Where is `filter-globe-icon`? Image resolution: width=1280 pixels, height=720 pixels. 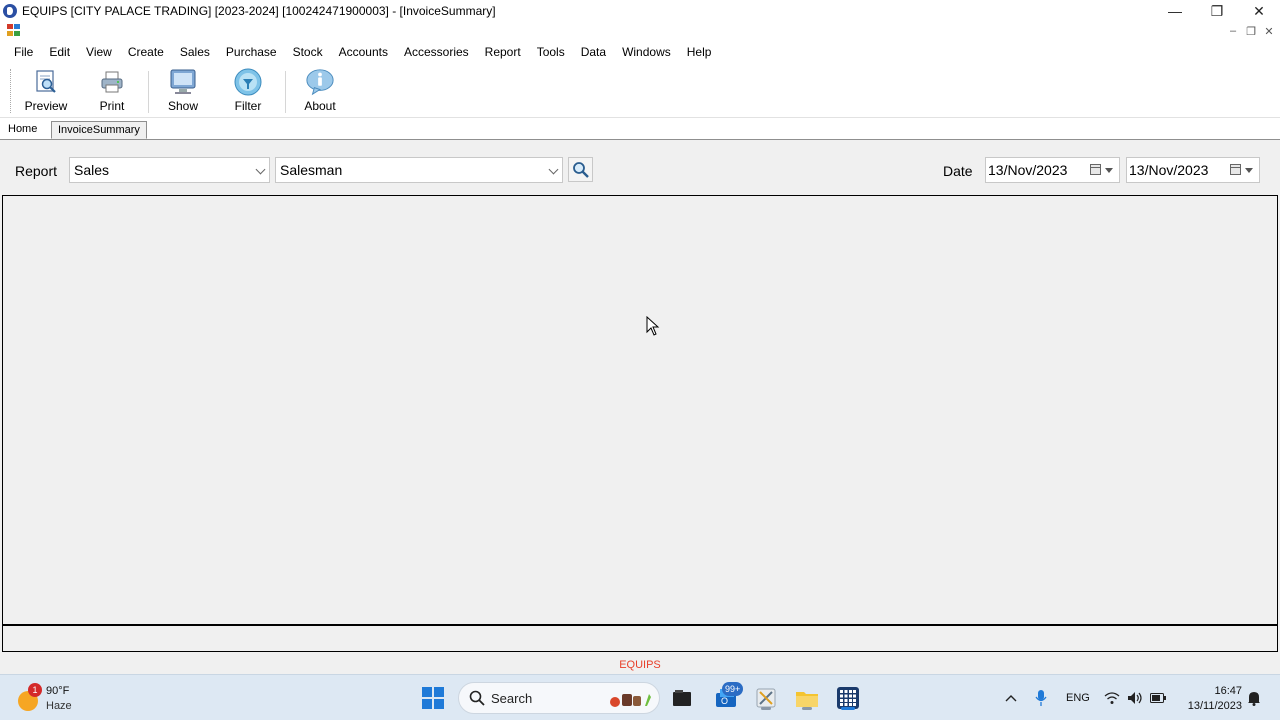 filter-globe-icon is located at coordinates (248, 82).